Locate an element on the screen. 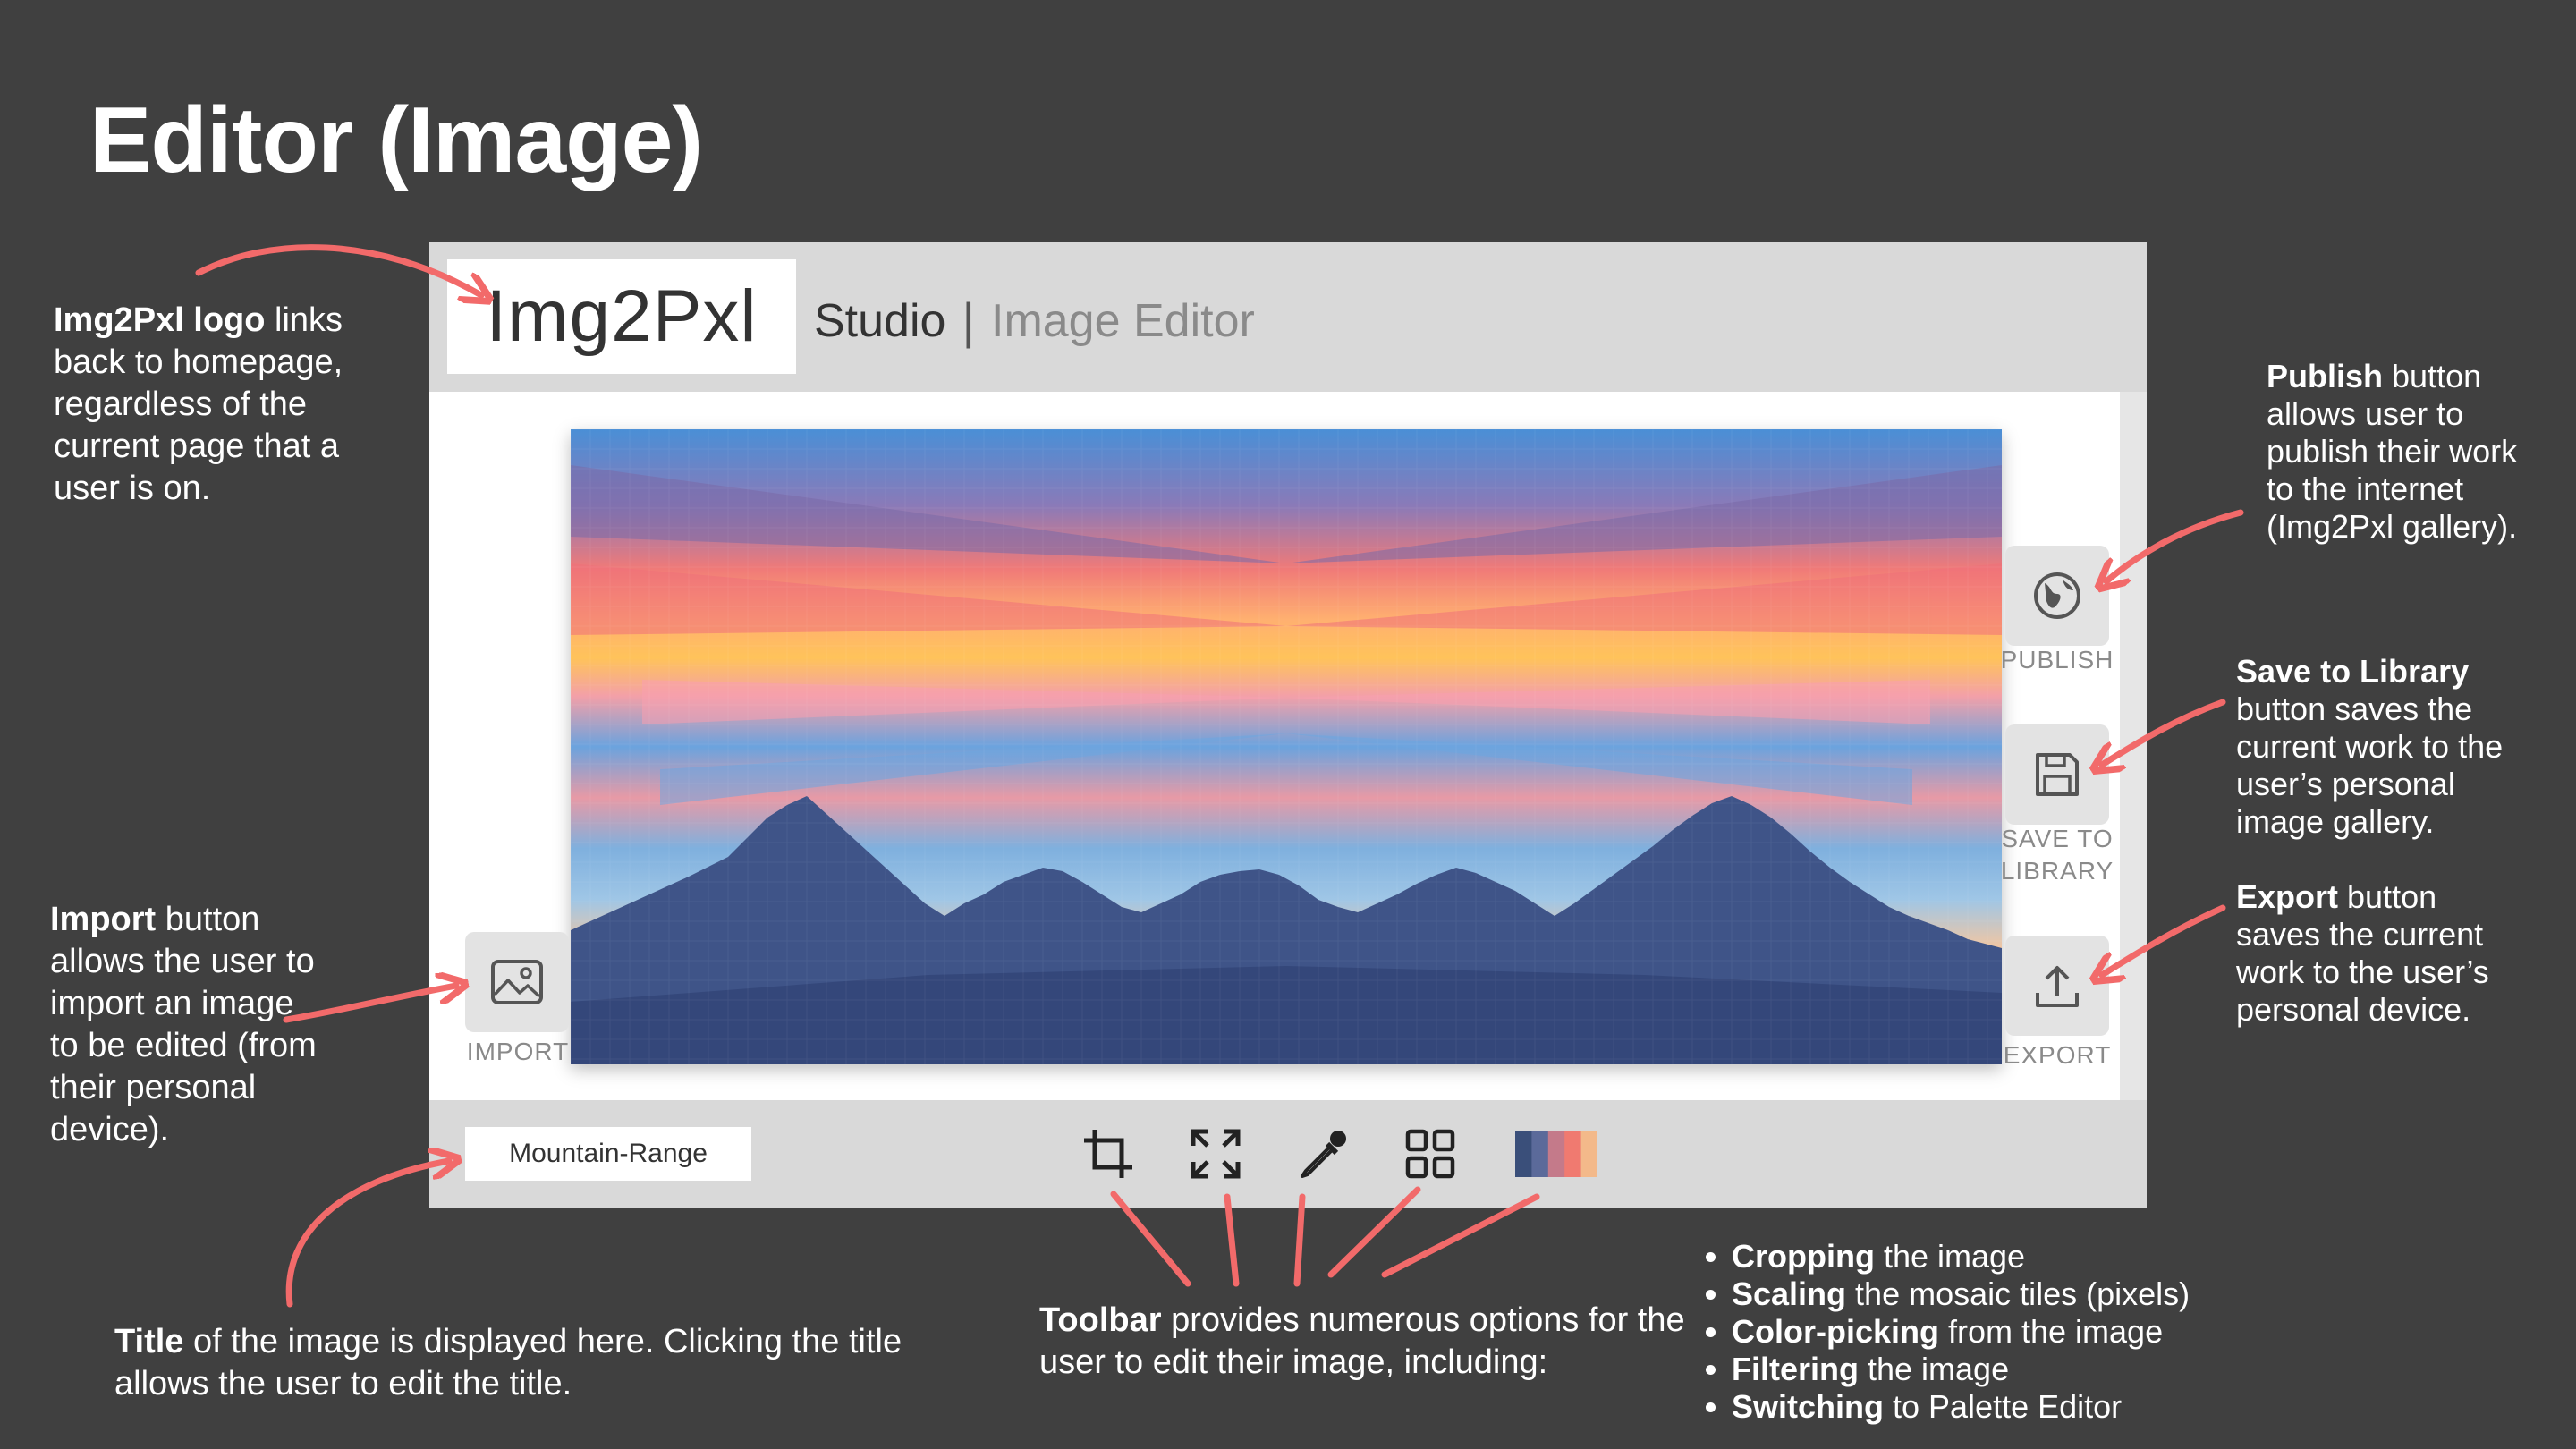  import-arrow is located at coordinates (369, 1004).